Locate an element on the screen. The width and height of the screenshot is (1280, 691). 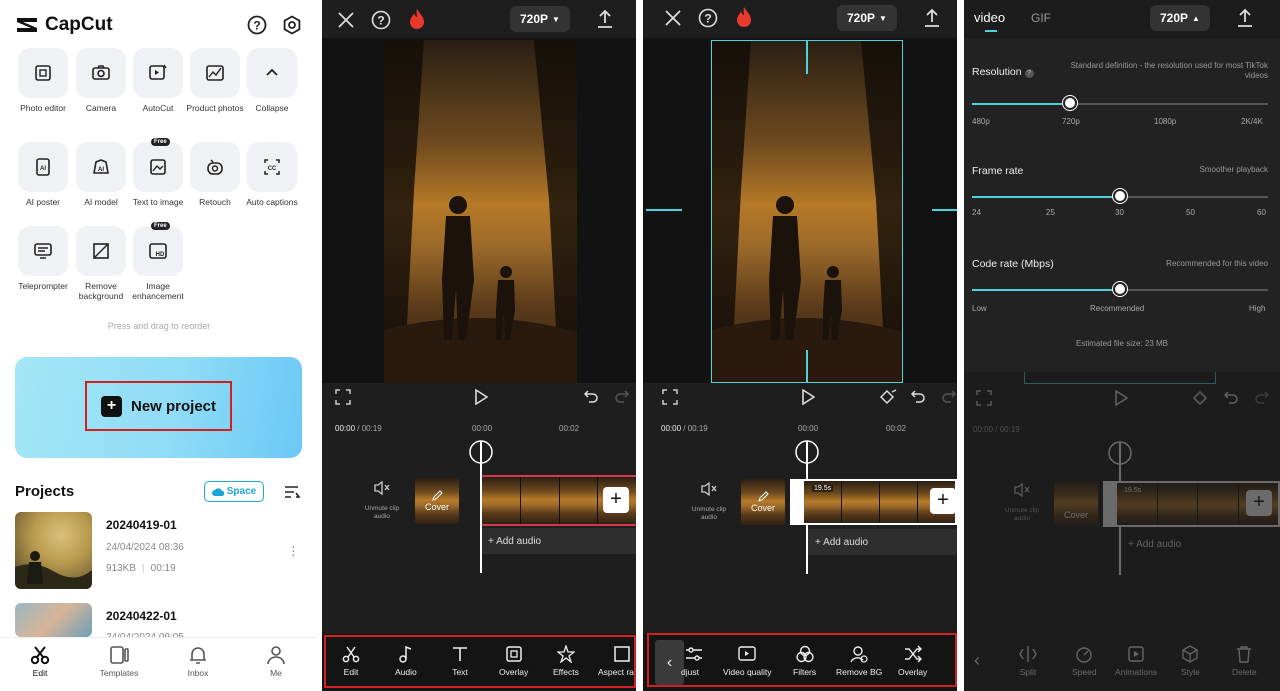
resolution-label: 720P is located at coordinates (1174, 18).